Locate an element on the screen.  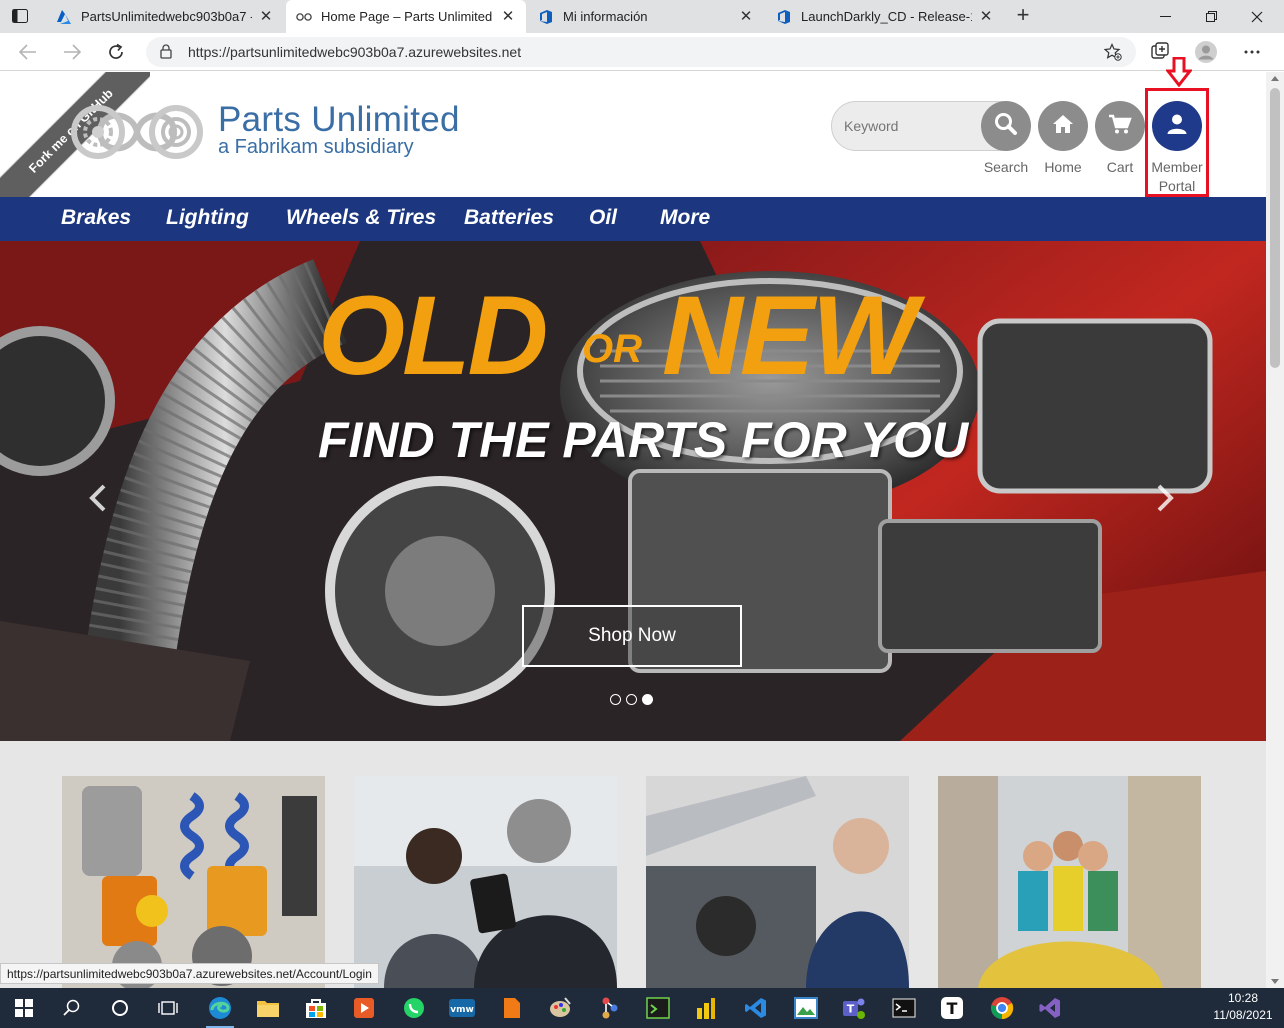
new-tab-button: + is located at coordinates (1023, 15).